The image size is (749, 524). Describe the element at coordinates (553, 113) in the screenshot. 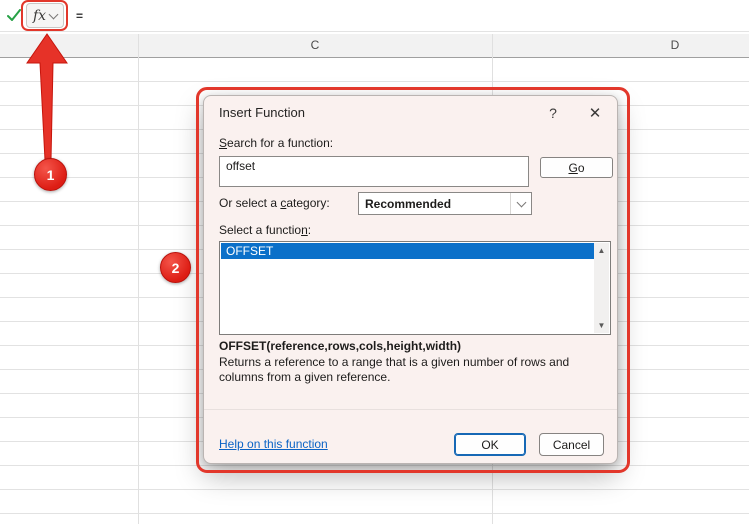

I see `dialog-help-icon: ?` at that location.